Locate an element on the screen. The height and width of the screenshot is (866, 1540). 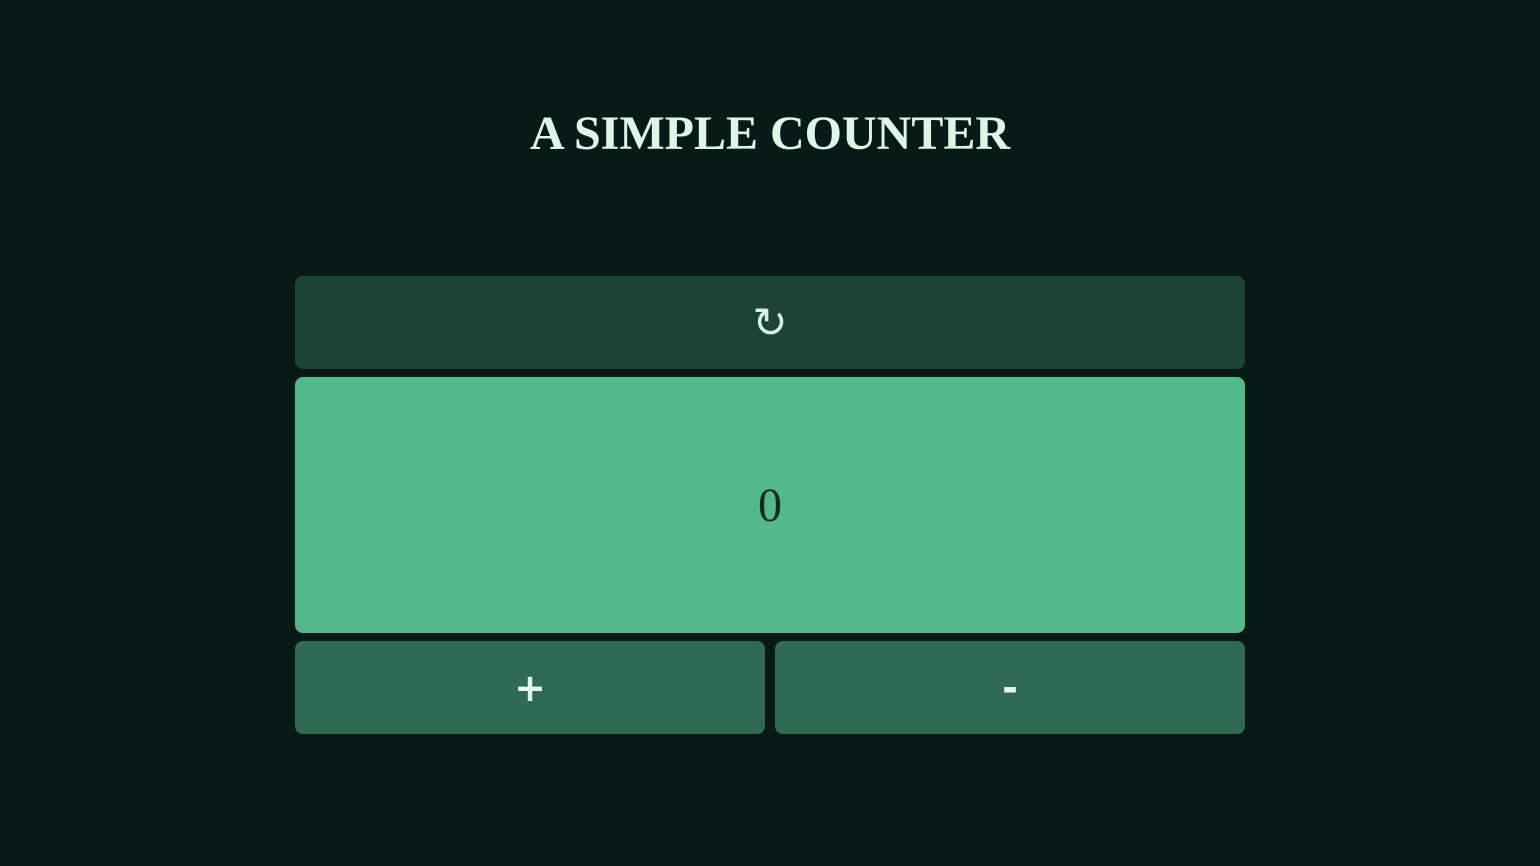
increment-button: + is located at coordinates (530, 687).